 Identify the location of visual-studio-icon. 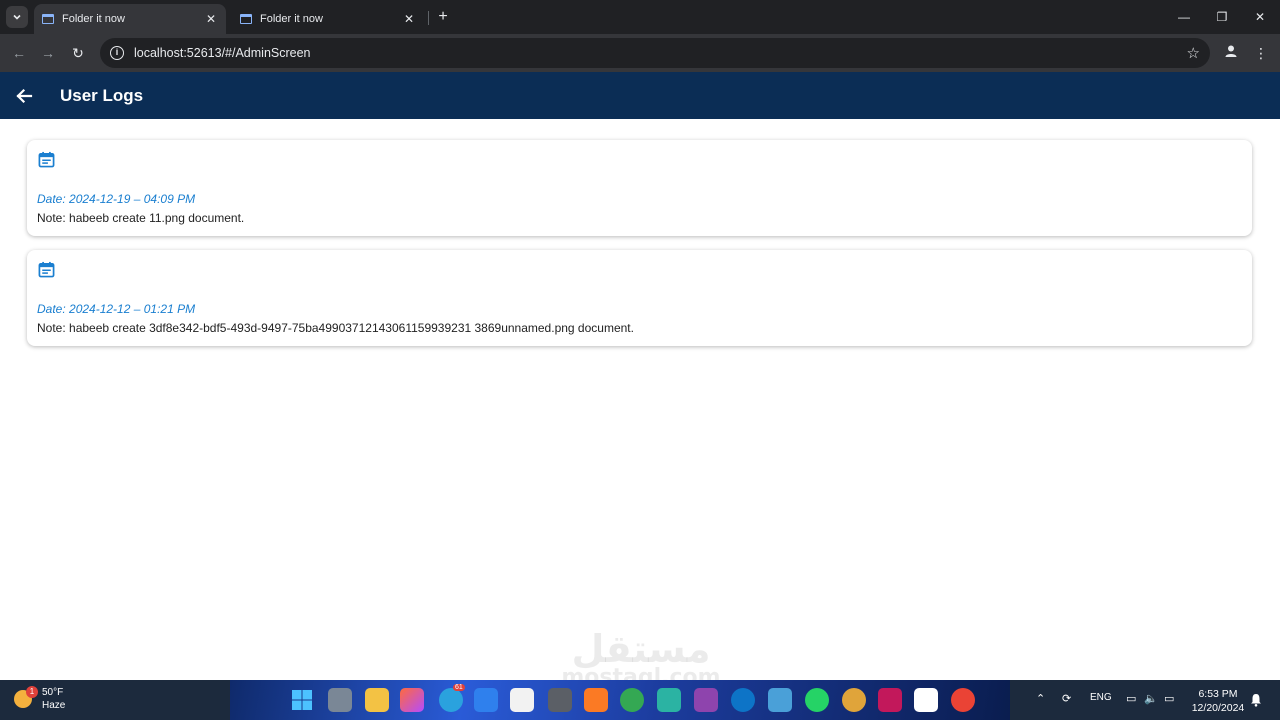
(706, 700).